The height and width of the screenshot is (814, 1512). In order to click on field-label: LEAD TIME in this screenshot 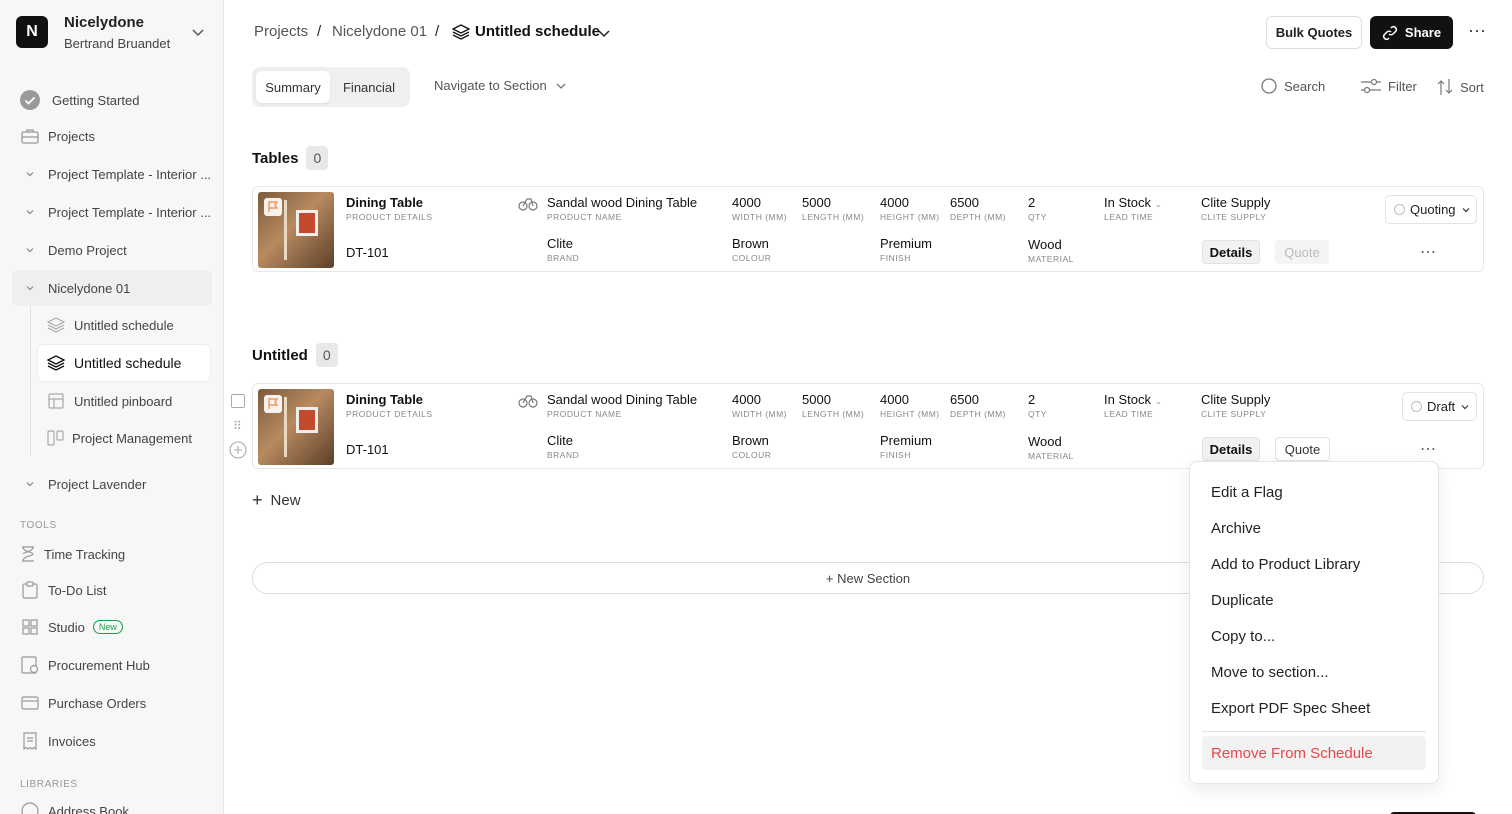, I will do `click(1129, 217)`.